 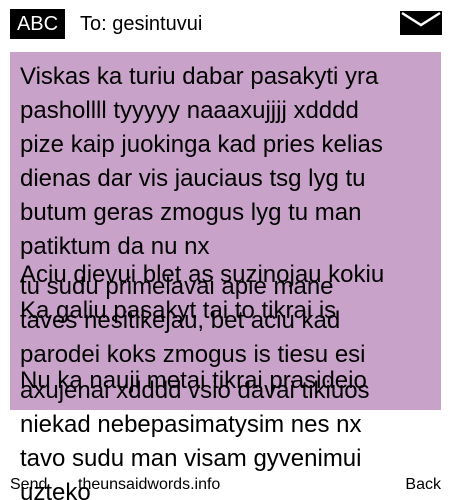 What do you see at coordinates (421, 23) in the screenshot?
I see `envelope-icon` at bounding box center [421, 23].